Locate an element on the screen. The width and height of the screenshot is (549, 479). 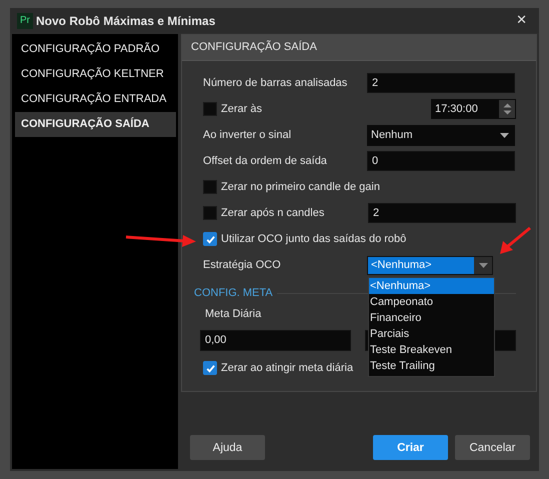
dropdown-option: <Nenhuma> is located at coordinates (431, 286).